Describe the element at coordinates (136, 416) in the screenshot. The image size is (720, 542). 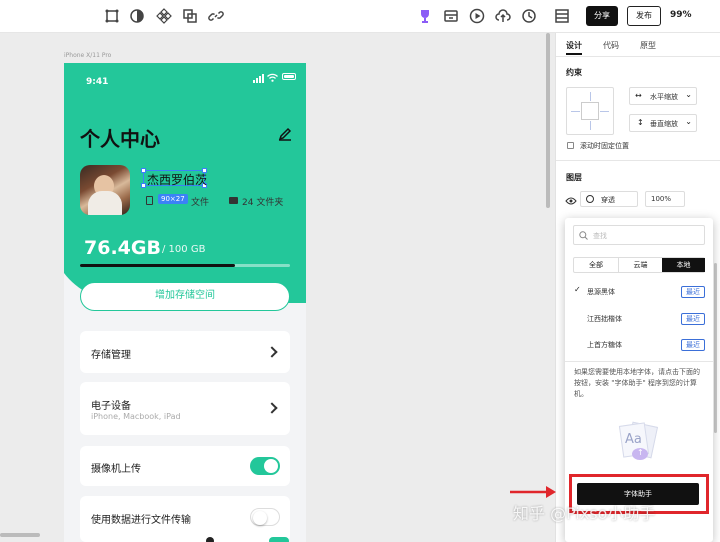
I see `devices-sublabel: iPhone, Macbook, iPad` at that location.